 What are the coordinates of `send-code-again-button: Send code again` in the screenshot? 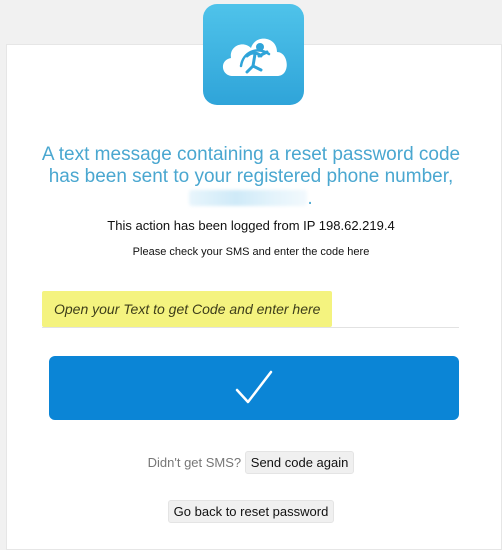 It's located at (299, 462).